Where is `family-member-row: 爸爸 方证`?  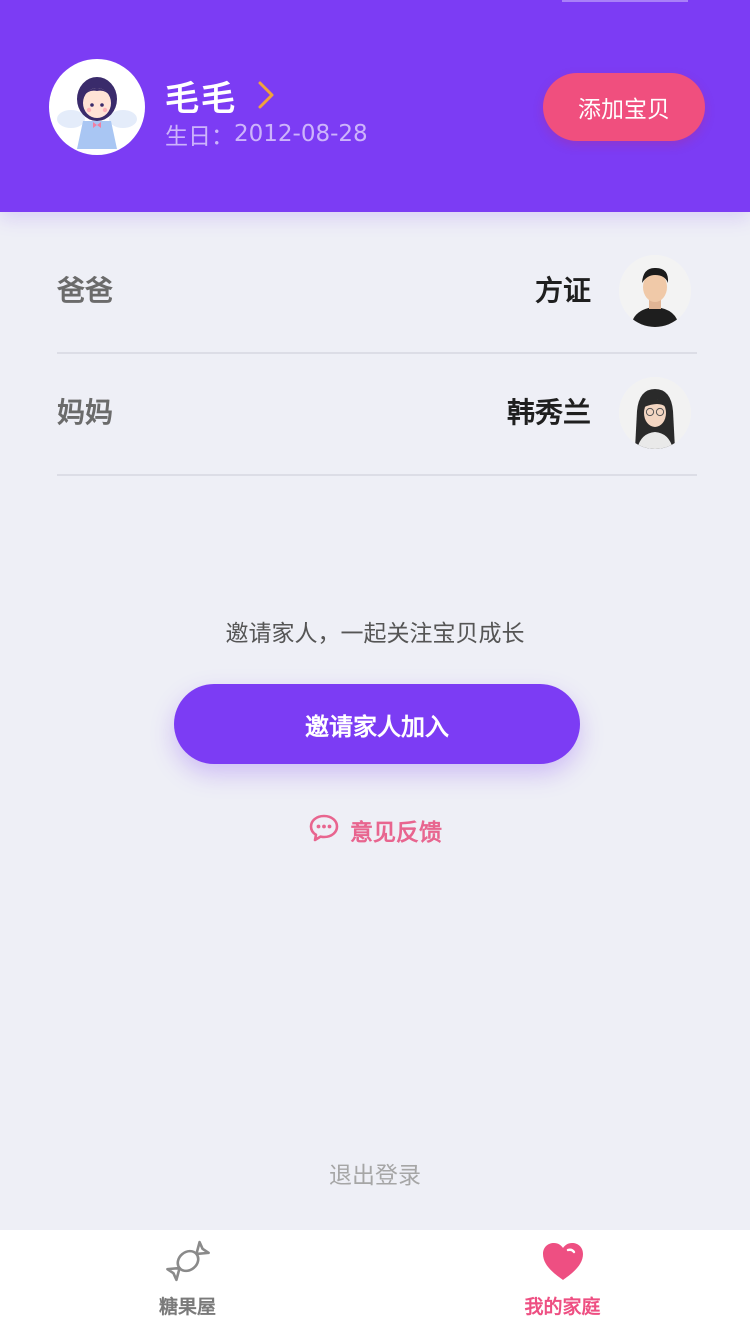
family-member-row: 爸爸 方证 is located at coordinates (377, 292).